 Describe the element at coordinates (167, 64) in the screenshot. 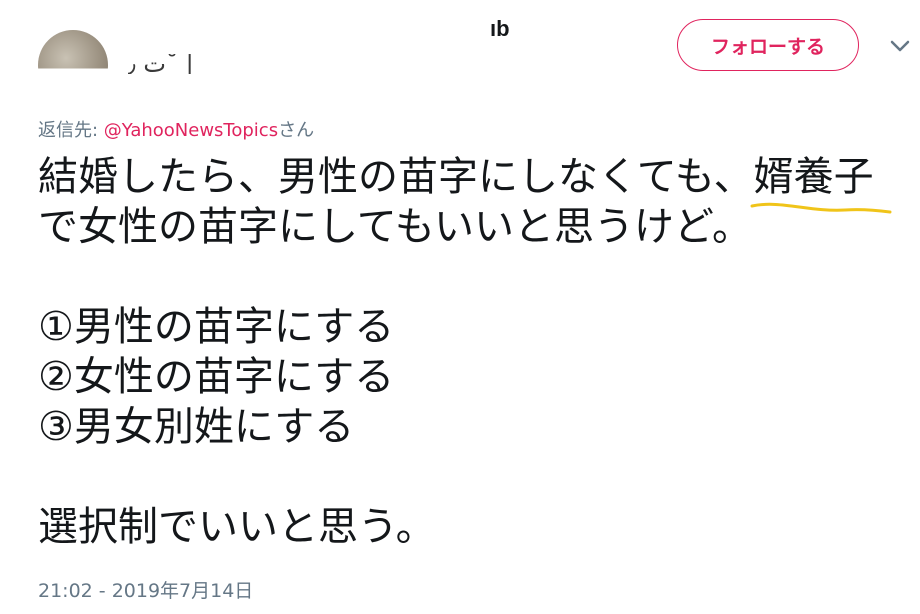

I see `display-name-text: ت ٫˘ |_` at that location.